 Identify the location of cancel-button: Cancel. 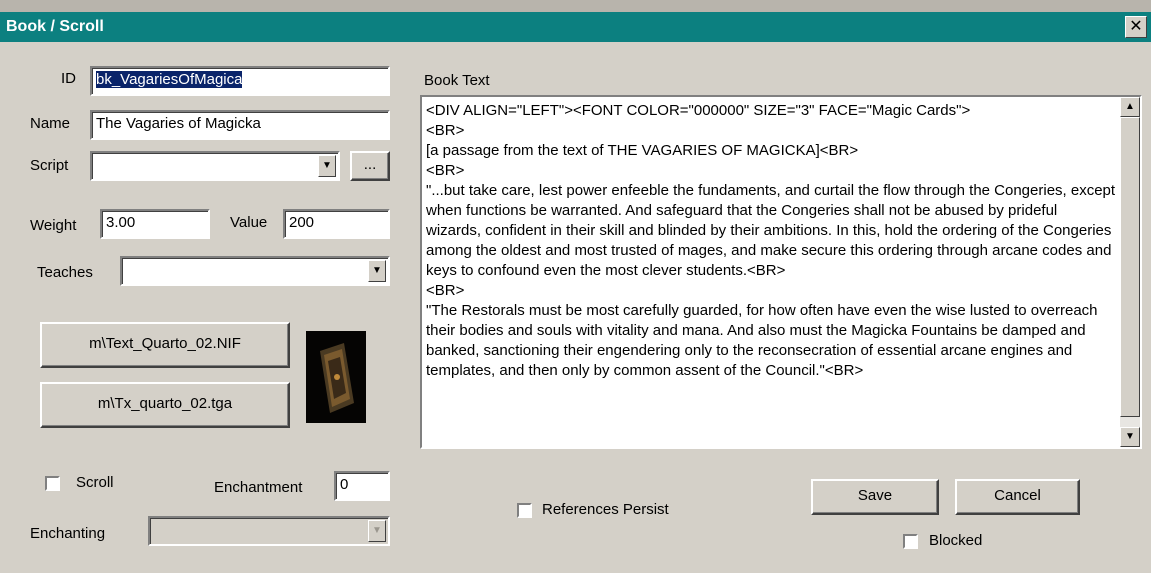
(1017, 497).